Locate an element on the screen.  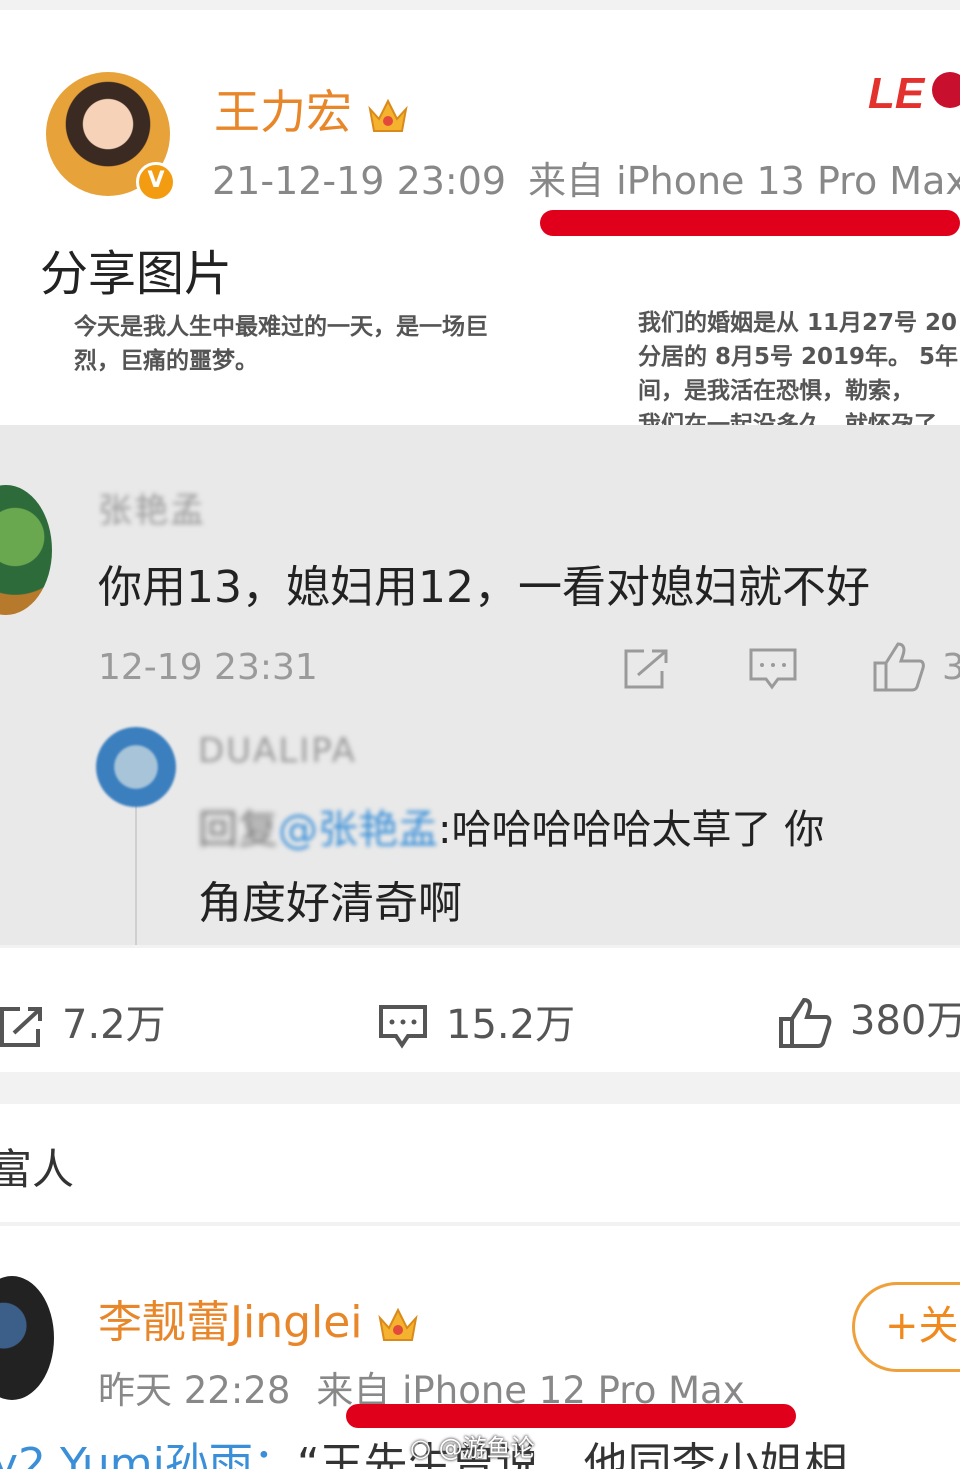
image-text-line: 今天是我人生中最难过的一天，是一场巨 is located at coordinates (281, 327).